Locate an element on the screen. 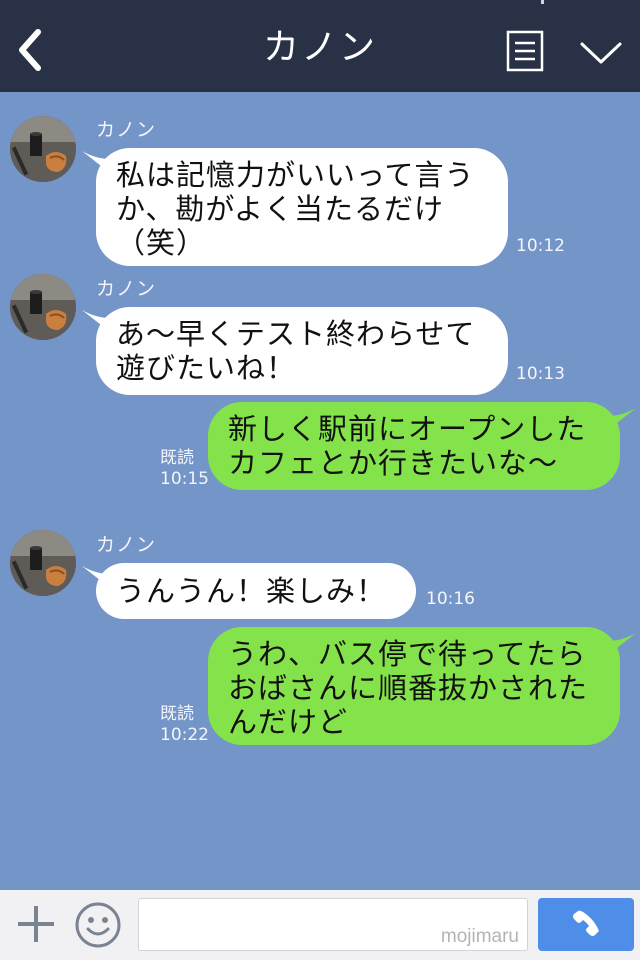 The width and height of the screenshot is (640, 960). message-time: 10:22 is located at coordinates (184, 735).